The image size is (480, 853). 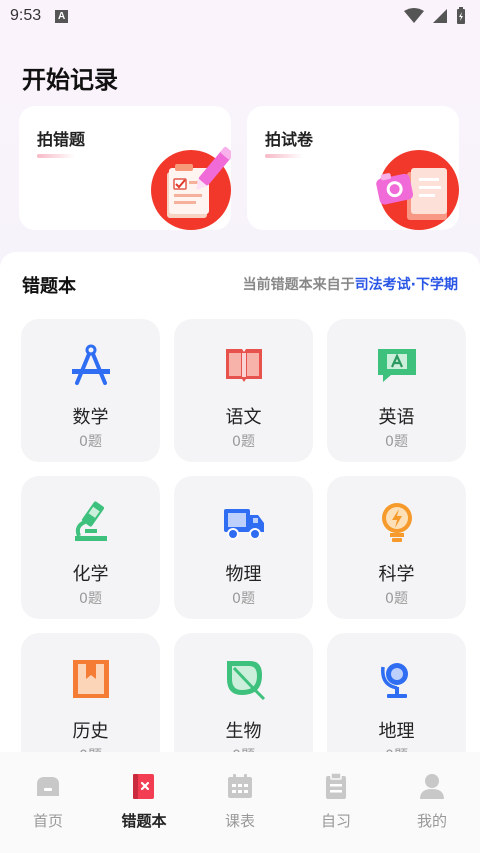 I want to click on subject-name: 科学, so click(x=396, y=574).